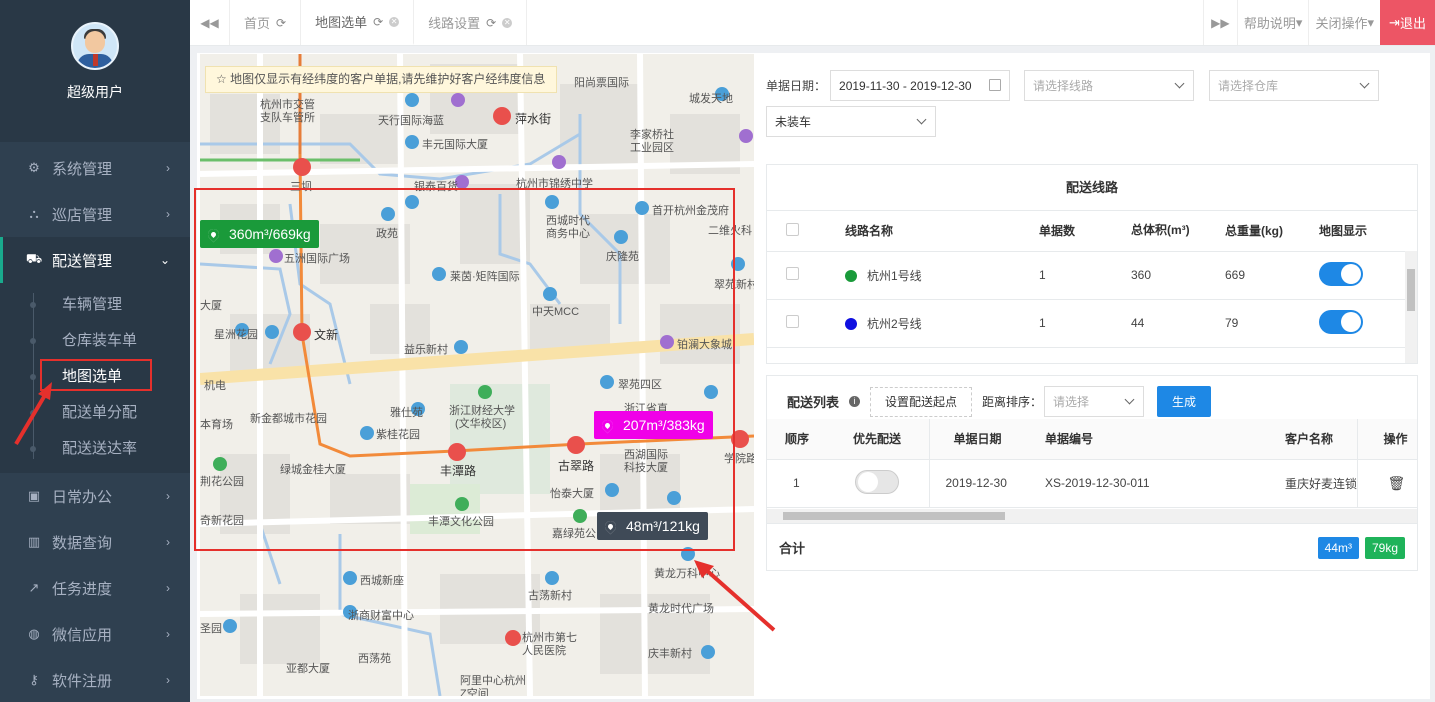 The height and width of the screenshot is (702, 1435). Describe the element at coordinates (646, 468) in the screenshot. I see `map-label: 科技大厦` at that location.